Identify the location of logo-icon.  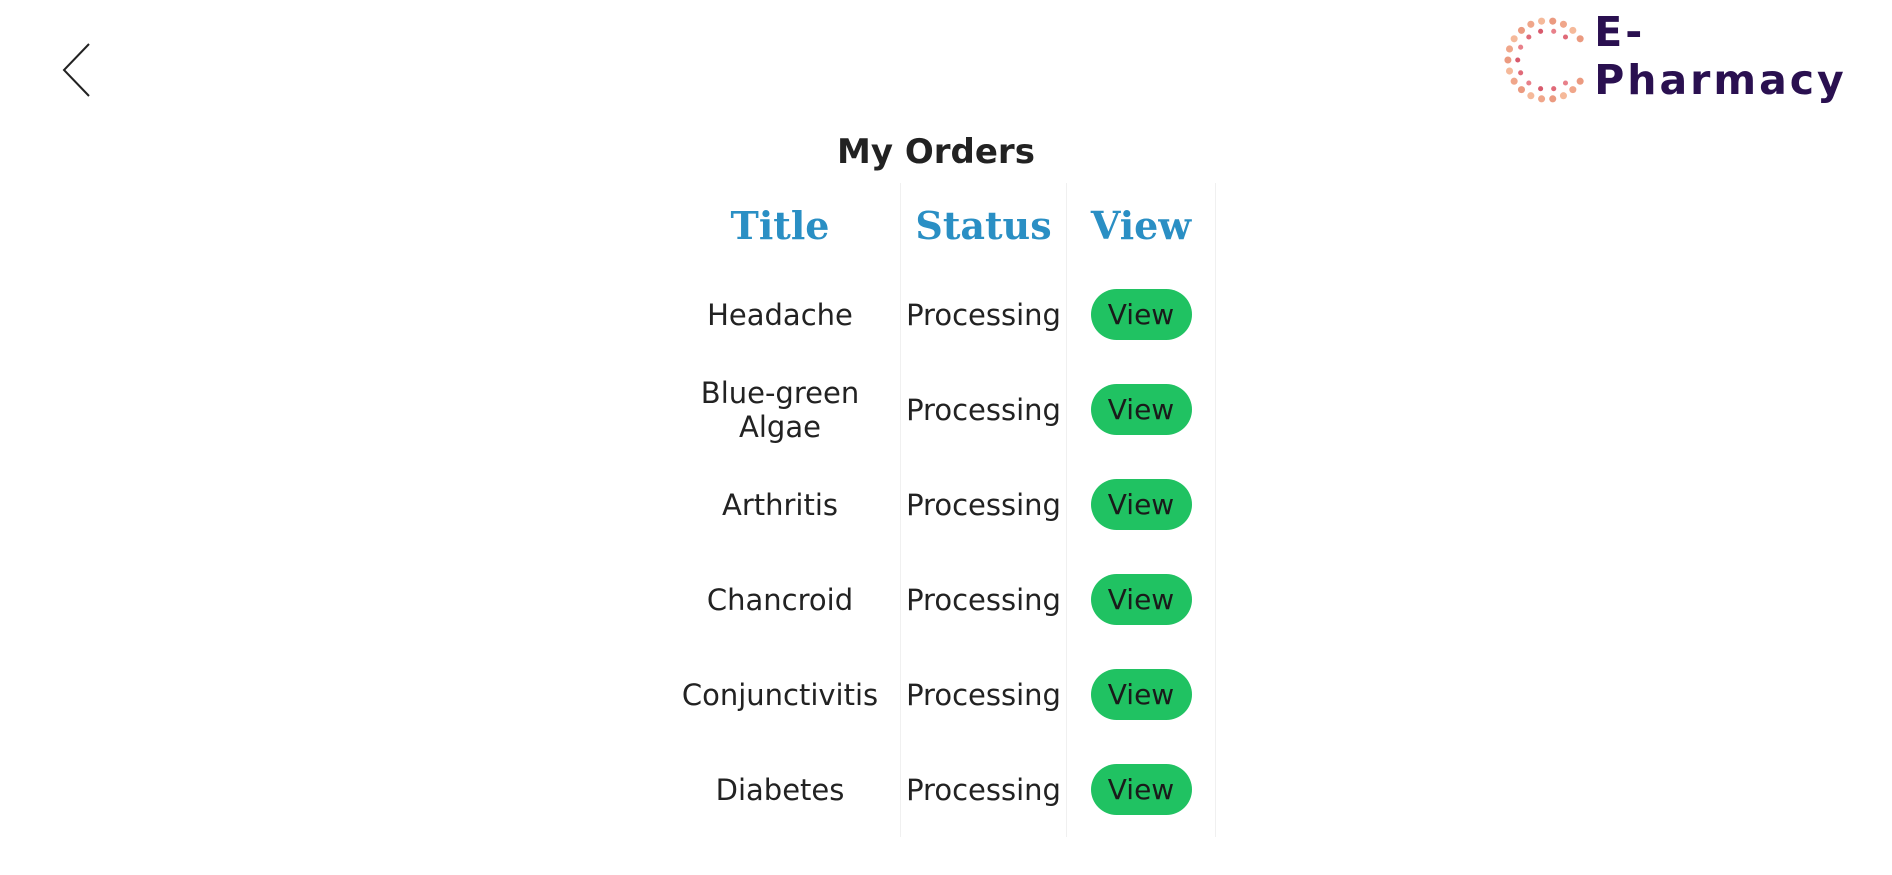
(1544, 60).